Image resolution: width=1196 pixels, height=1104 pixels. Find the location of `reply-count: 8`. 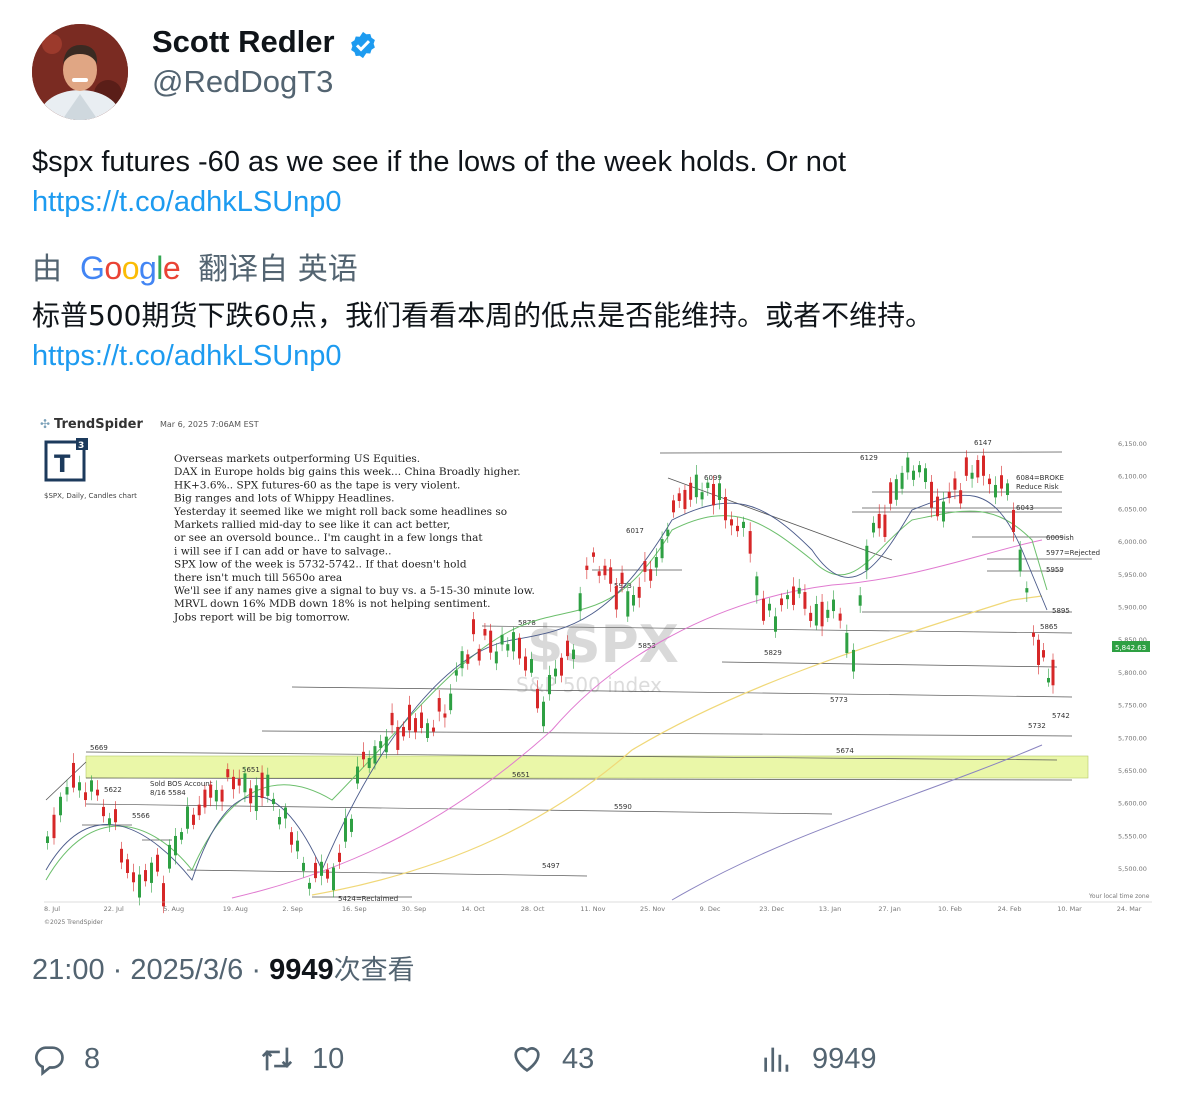

reply-count: 8 is located at coordinates (92, 1058).